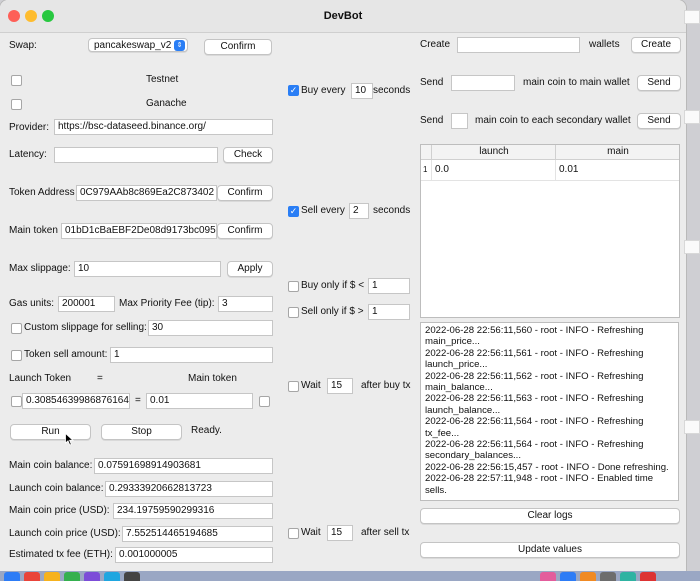  I want to click on launch-rate-checkbox, so click(16, 401).